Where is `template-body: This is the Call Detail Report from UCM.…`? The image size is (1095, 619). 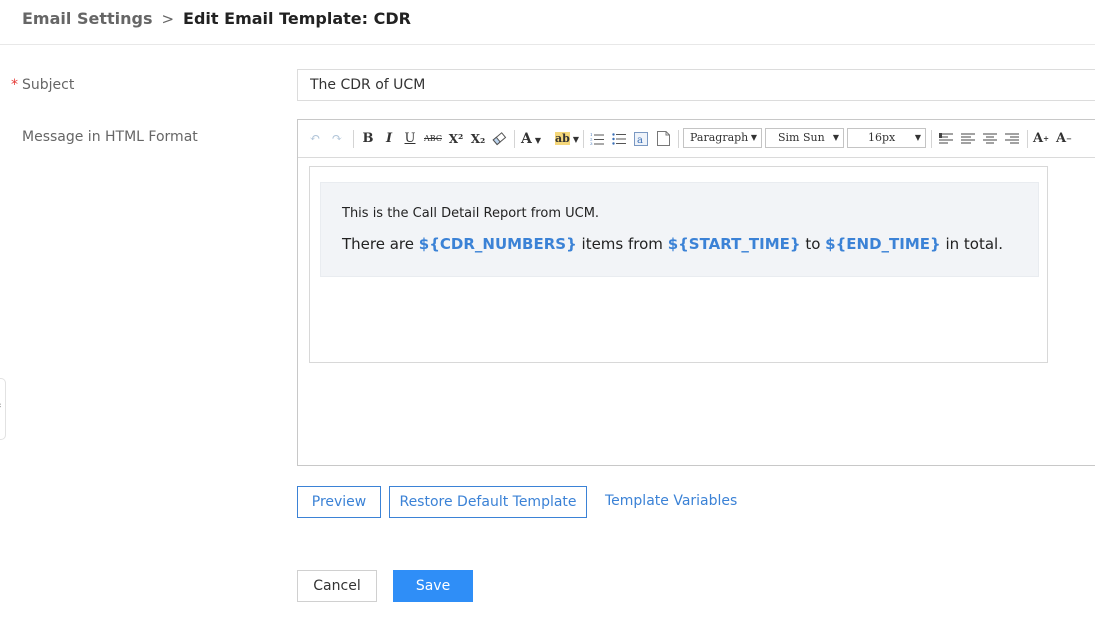
template-body: This is the Call Detail Report from UCM.… is located at coordinates (679, 229).